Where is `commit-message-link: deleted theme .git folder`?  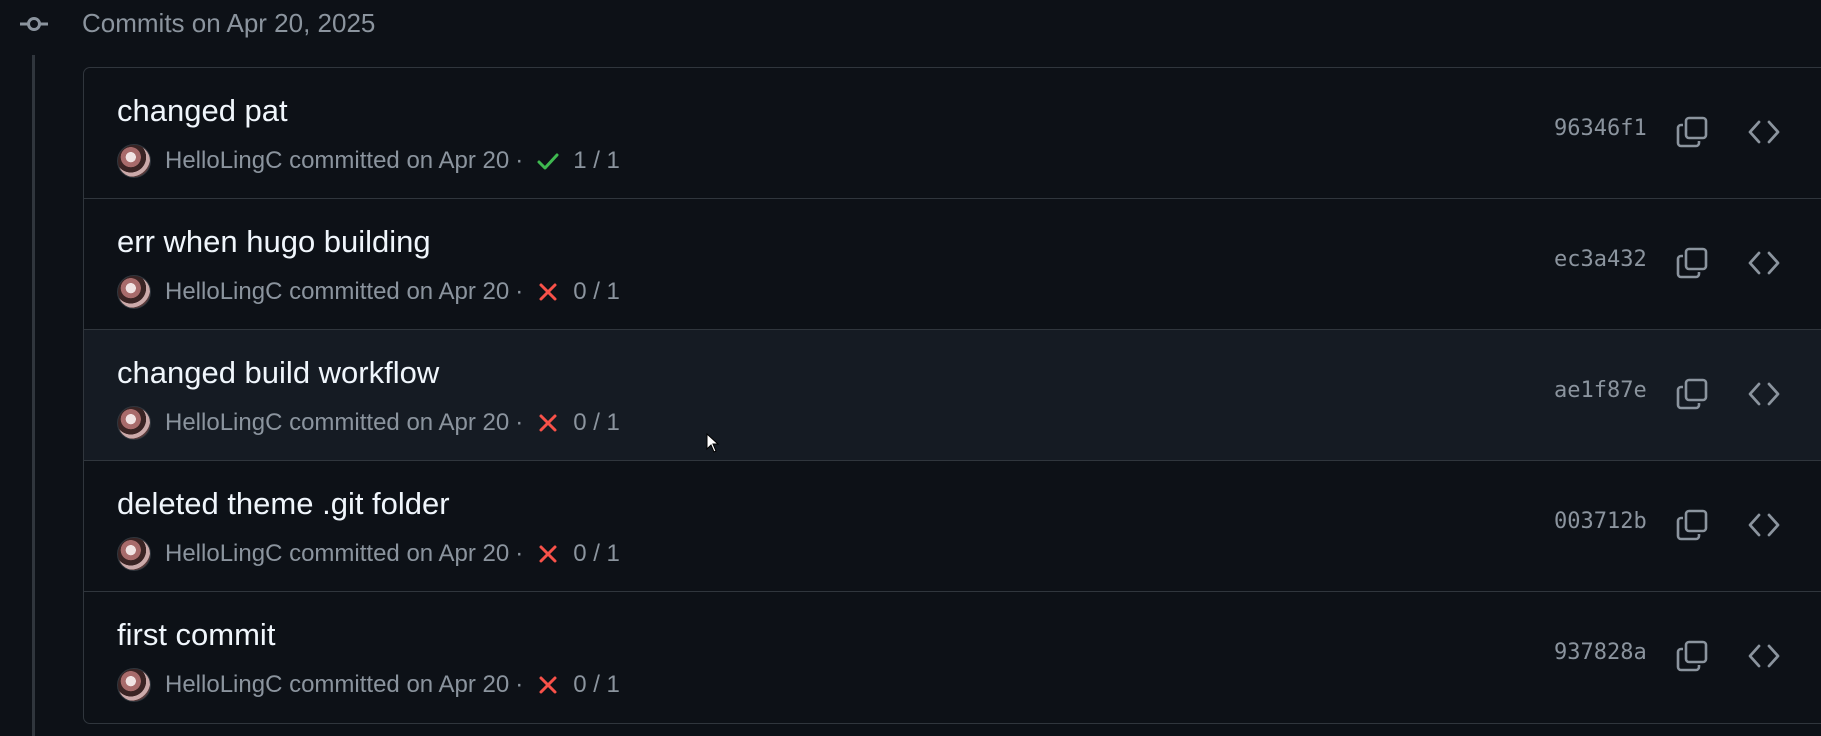 commit-message-link: deleted theme .git folder is located at coordinates (283, 504).